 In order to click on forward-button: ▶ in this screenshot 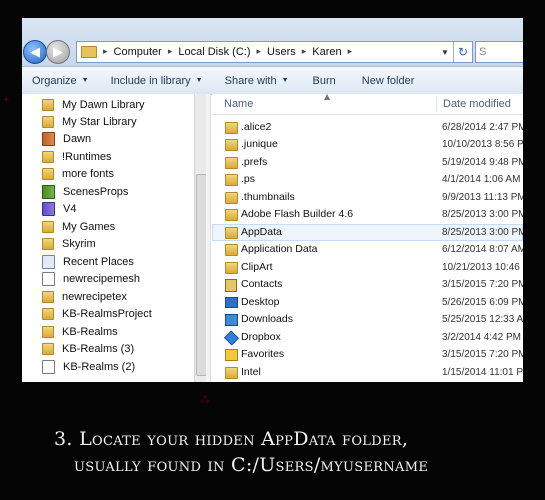, I will do `click(58, 52)`.